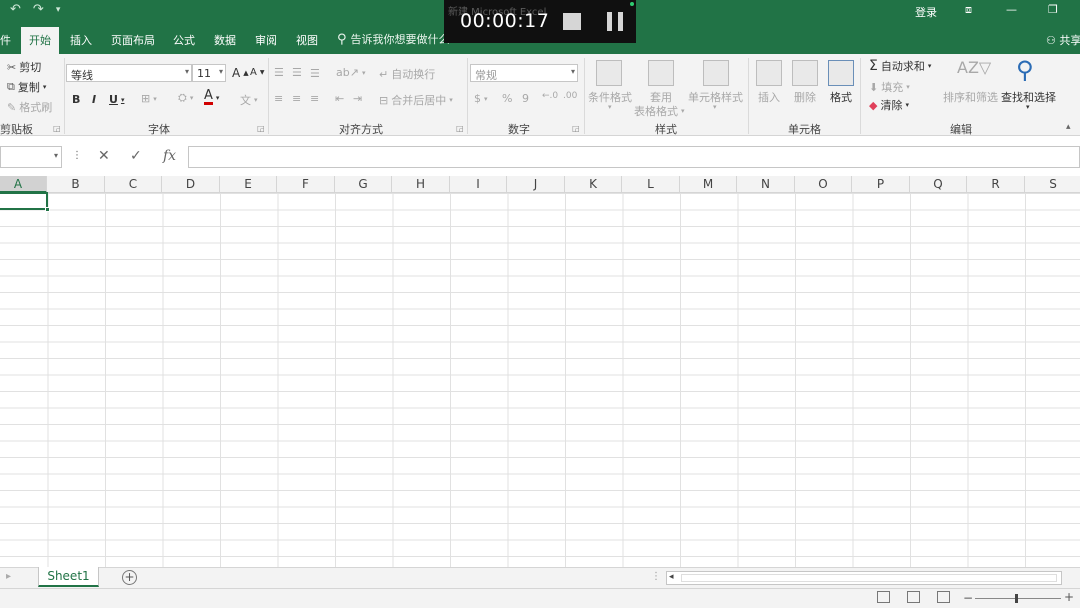 Image resolution: width=1080 pixels, height=608 pixels. I want to click on tab-insert: 插入, so click(81, 40).